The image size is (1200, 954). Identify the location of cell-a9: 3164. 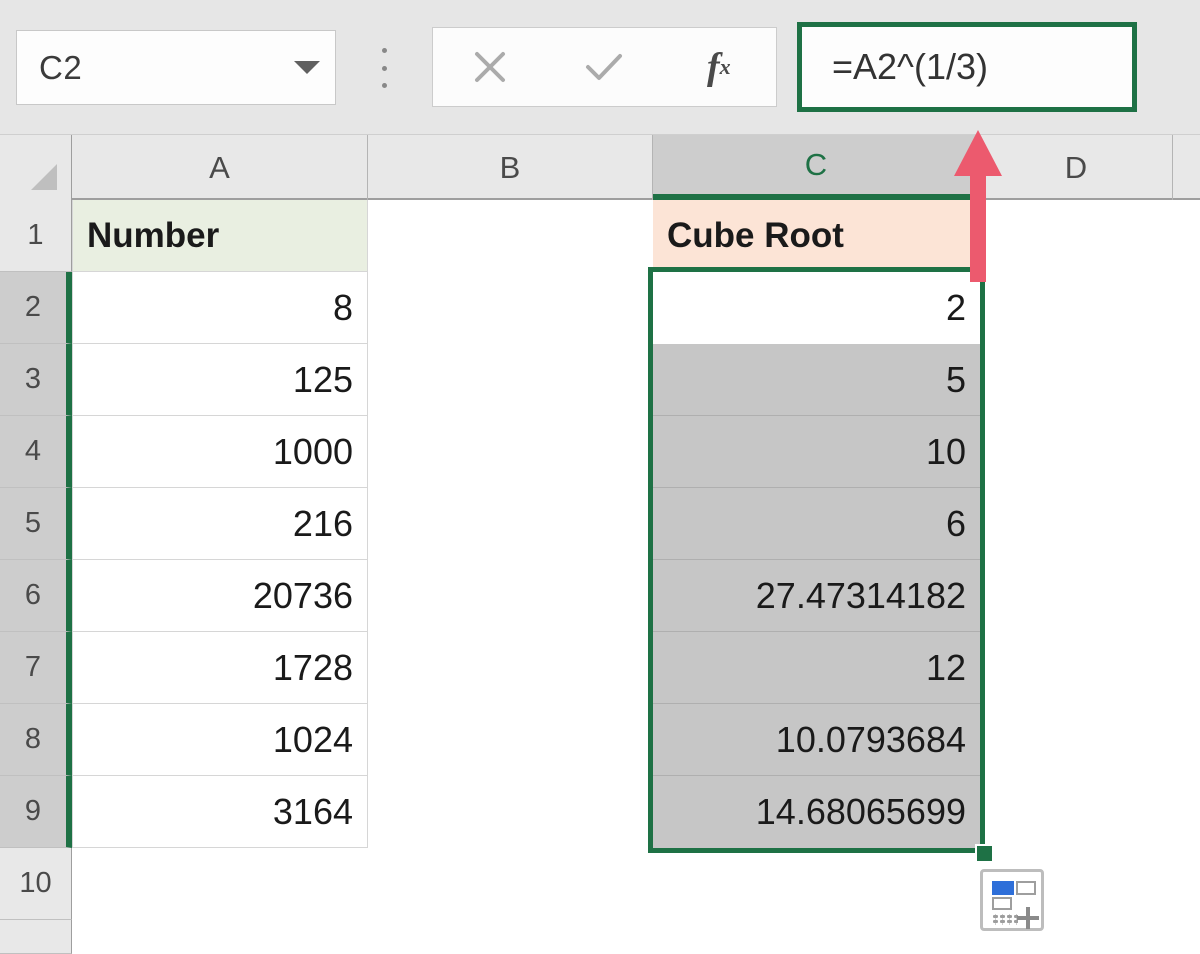
(220, 812).